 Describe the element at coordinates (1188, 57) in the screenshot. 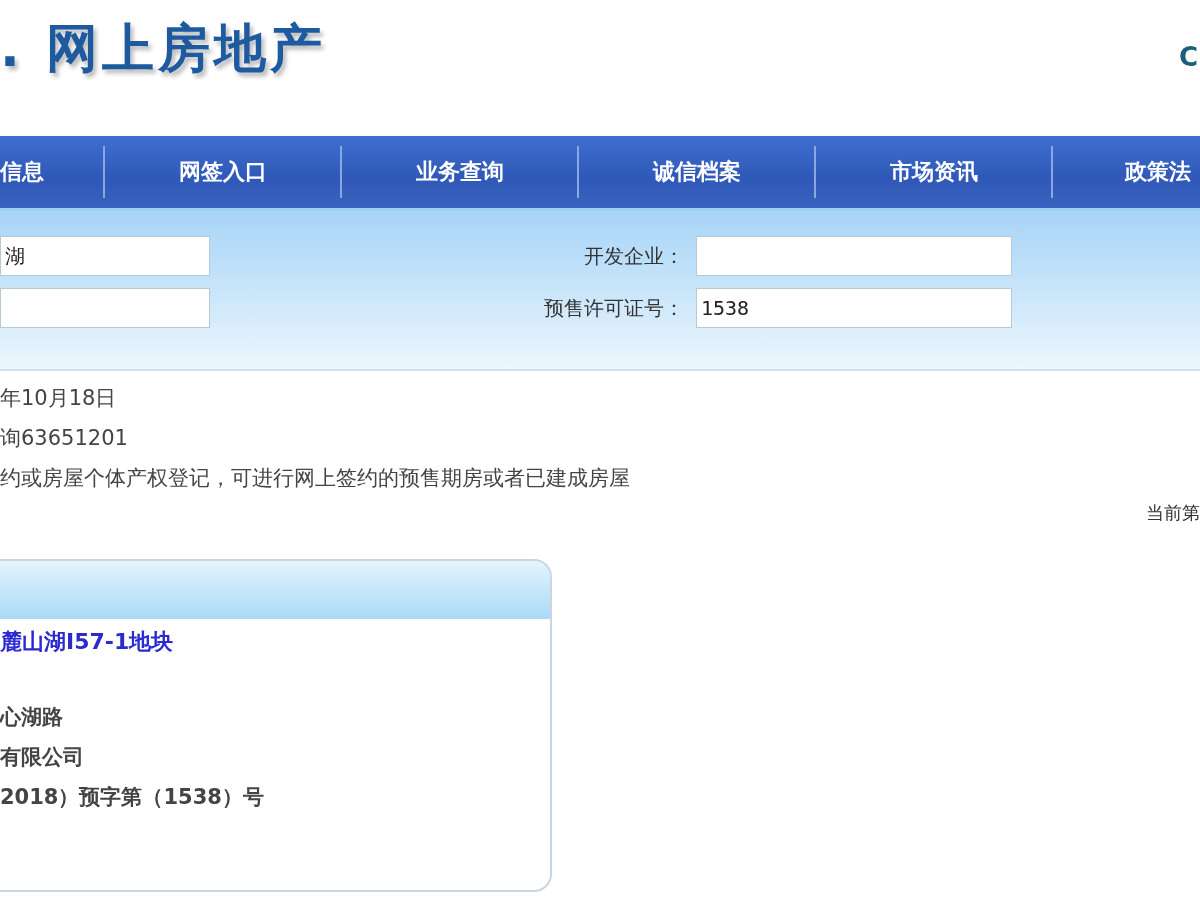

I see `corner-text: C` at that location.